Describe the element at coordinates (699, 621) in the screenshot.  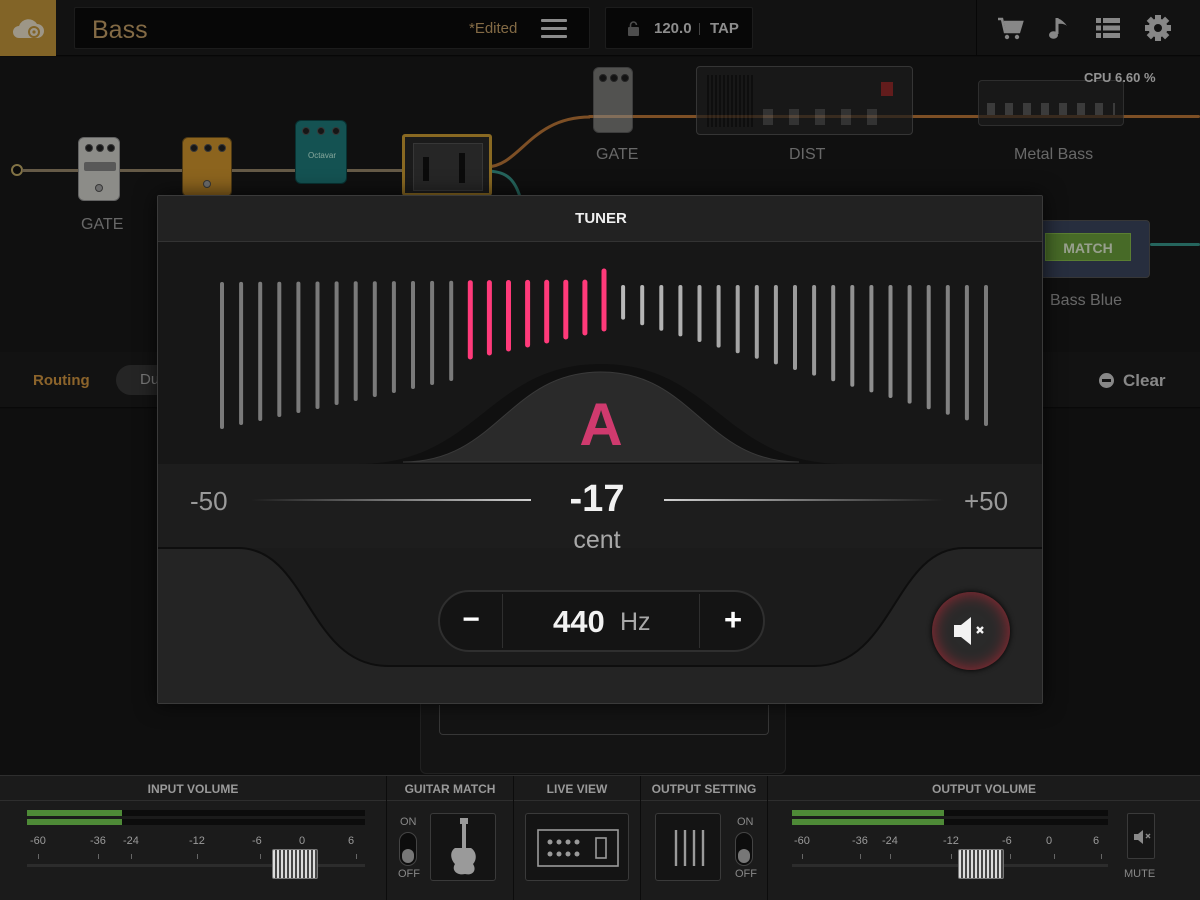
I see `pitch-separator-right` at that location.